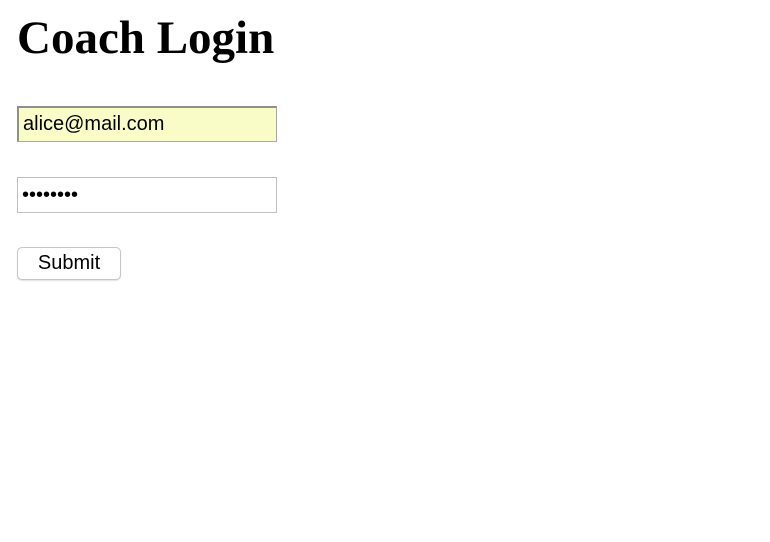 This screenshot has width=770, height=542. Describe the element at coordinates (147, 195) in the screenshot. I see `password-field` at that location.